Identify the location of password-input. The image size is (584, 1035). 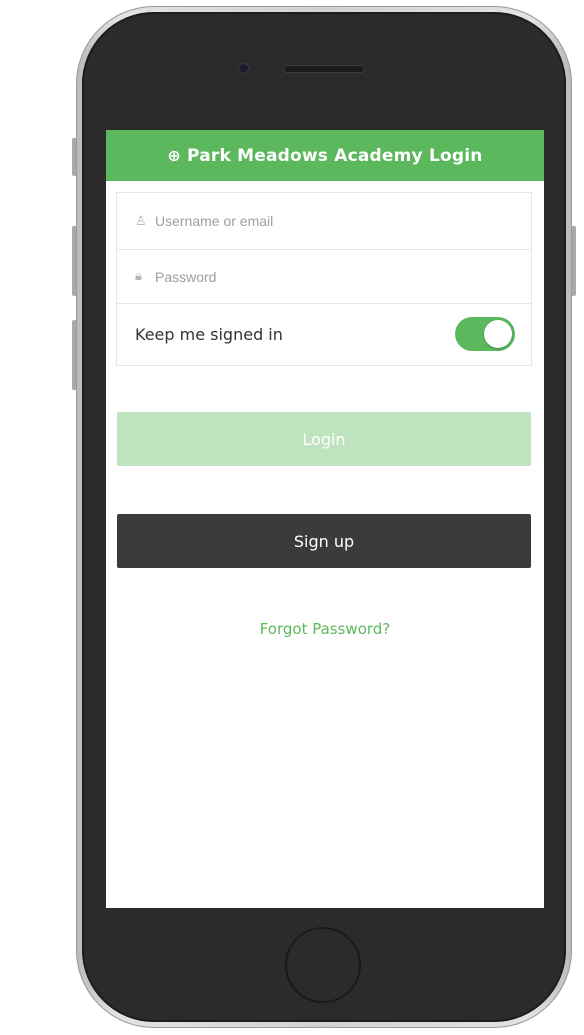
(325, 276).